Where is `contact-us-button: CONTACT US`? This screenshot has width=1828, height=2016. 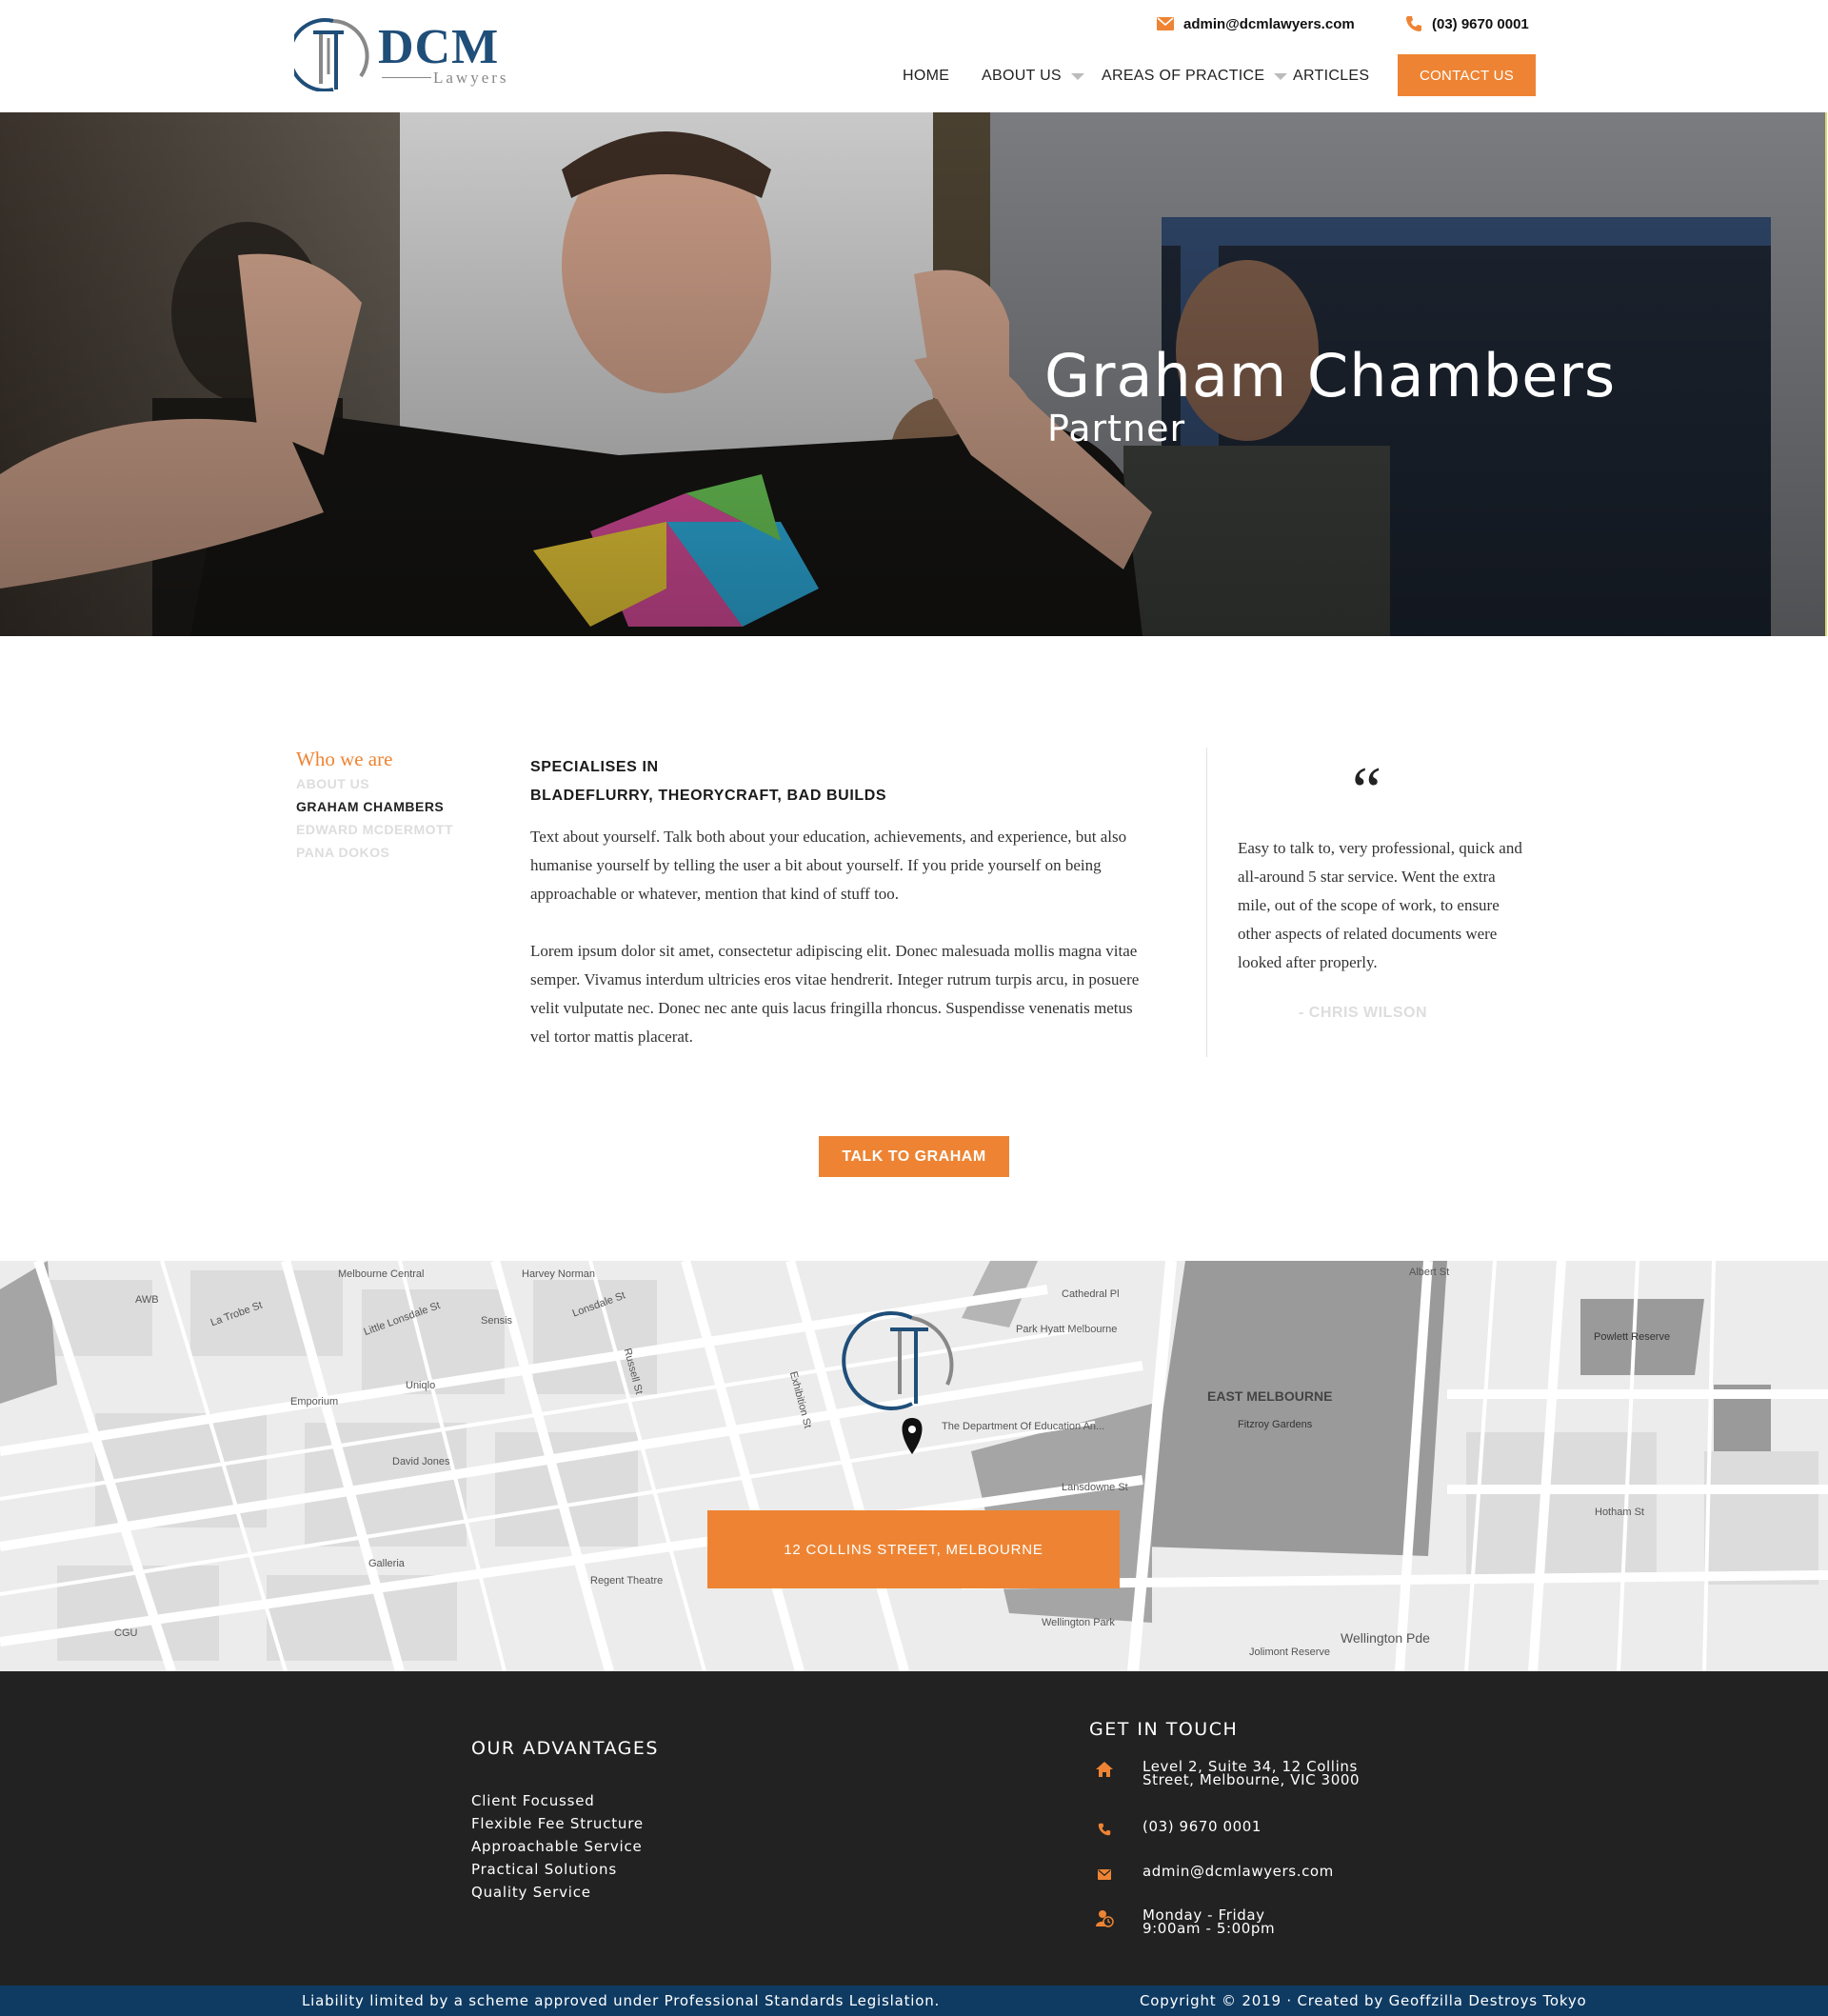 contact-us-button: CONTACT US is located at coordinates (1467, 75).